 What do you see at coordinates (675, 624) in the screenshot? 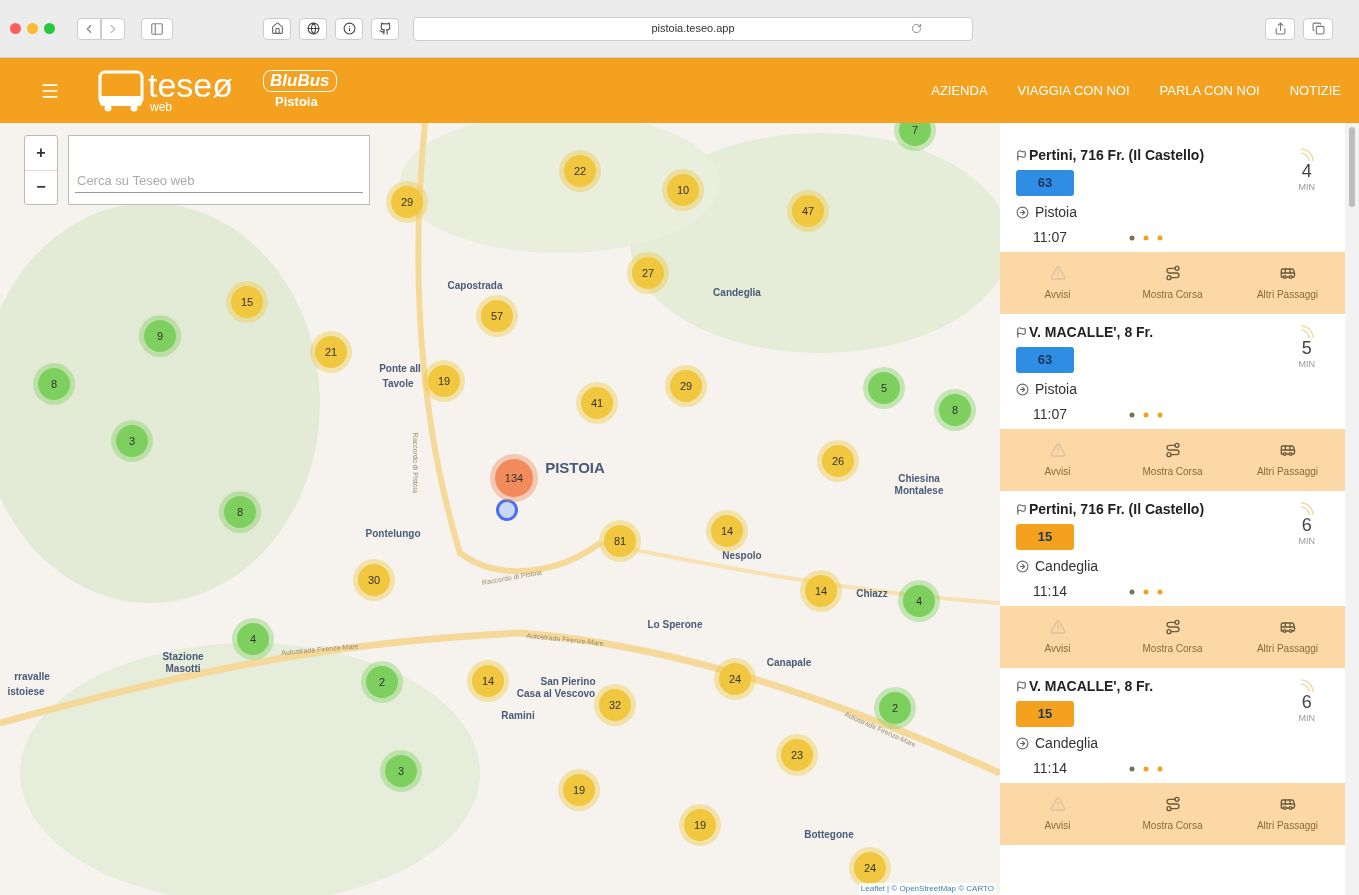
I see `place-label: Lo Sperone` at bounding box center [675, 624].